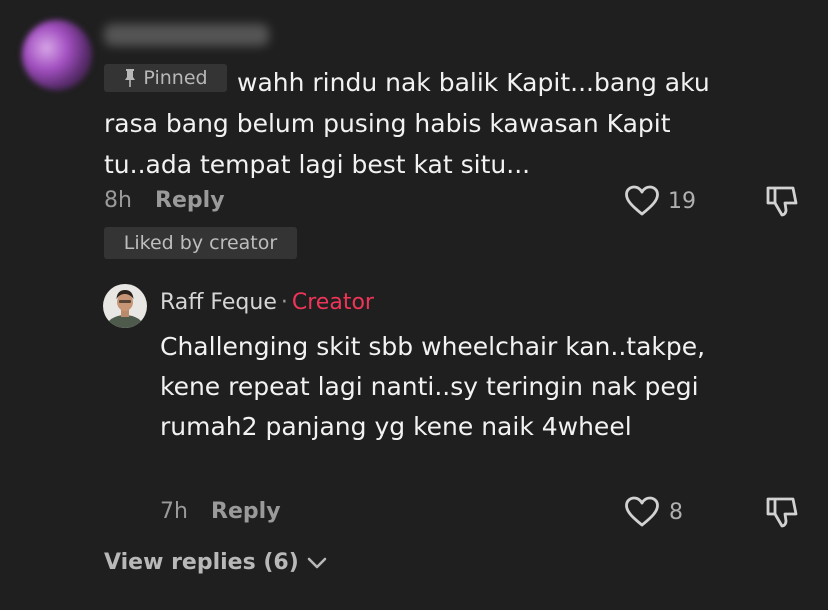  I want to click on reply-avatar-image, so click(125, 306).